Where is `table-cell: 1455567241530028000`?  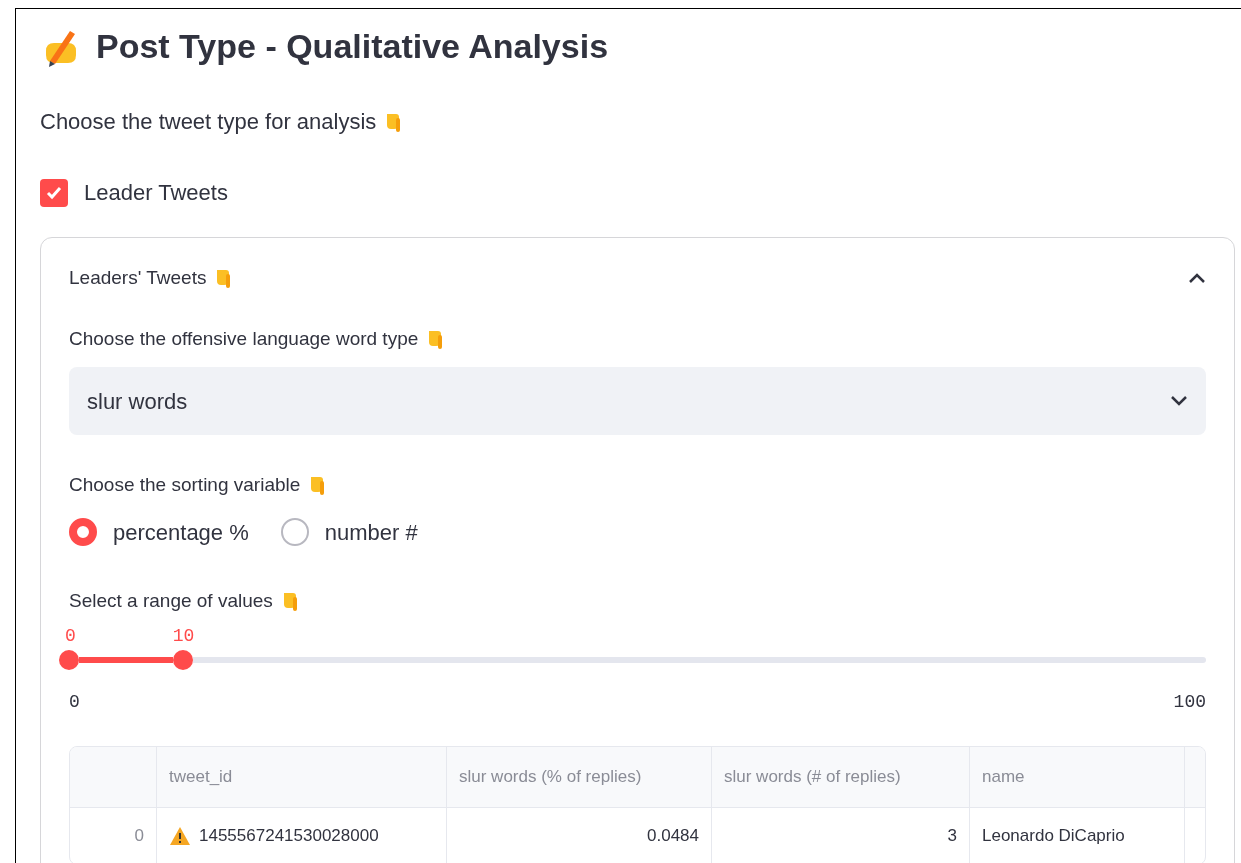
table-cell: 1455567241530028000 is located at coordinates (302, 835).